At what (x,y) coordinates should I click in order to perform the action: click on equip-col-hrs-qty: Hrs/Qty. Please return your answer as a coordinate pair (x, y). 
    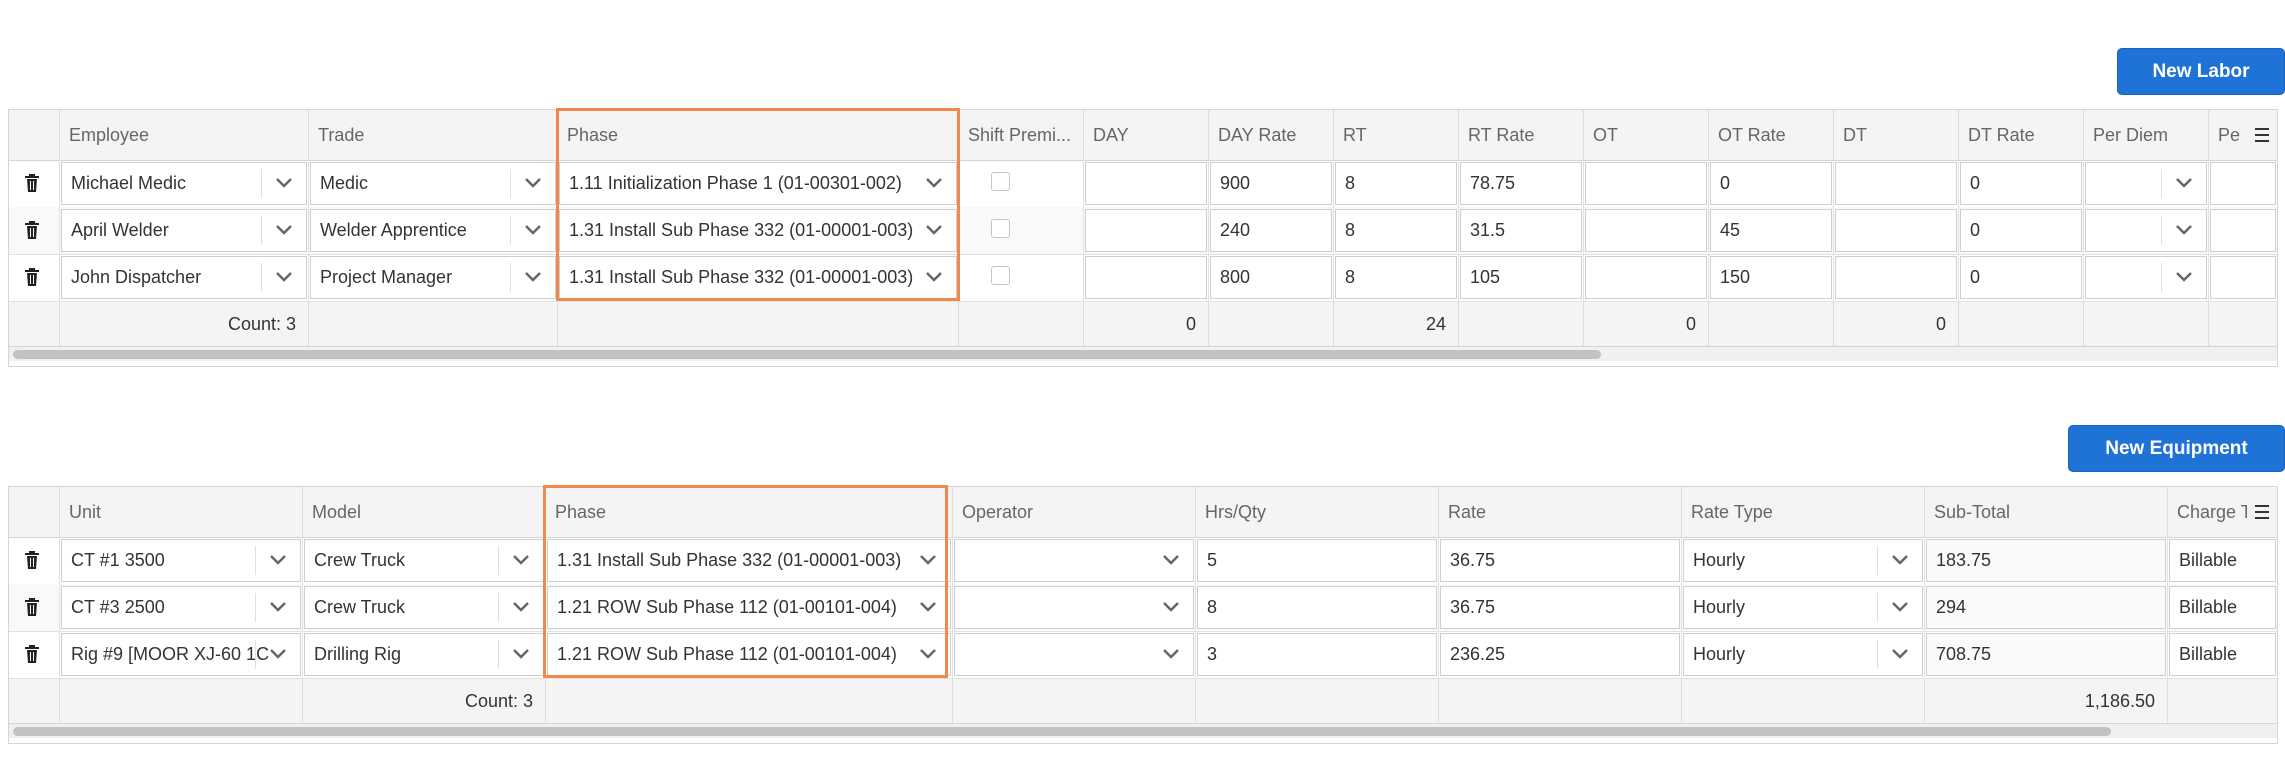
    Looking at the image, I should click on (1316, 512).